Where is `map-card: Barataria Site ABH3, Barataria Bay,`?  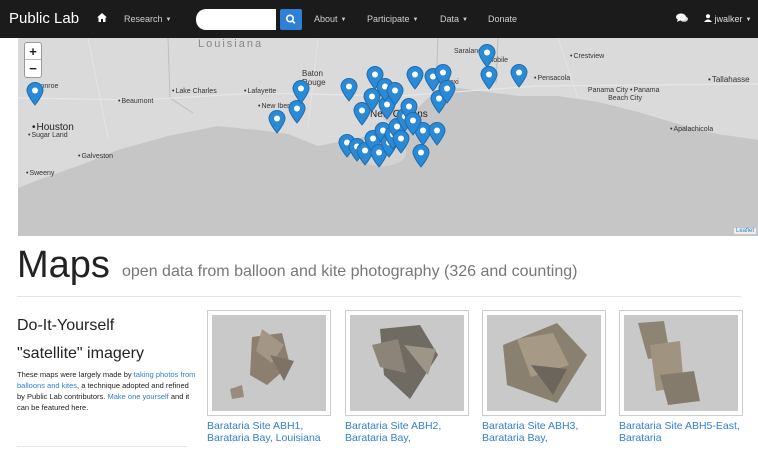
map-card: Barataria Site ABH3, Barataria Bay, is located at coordinates (544, 377).